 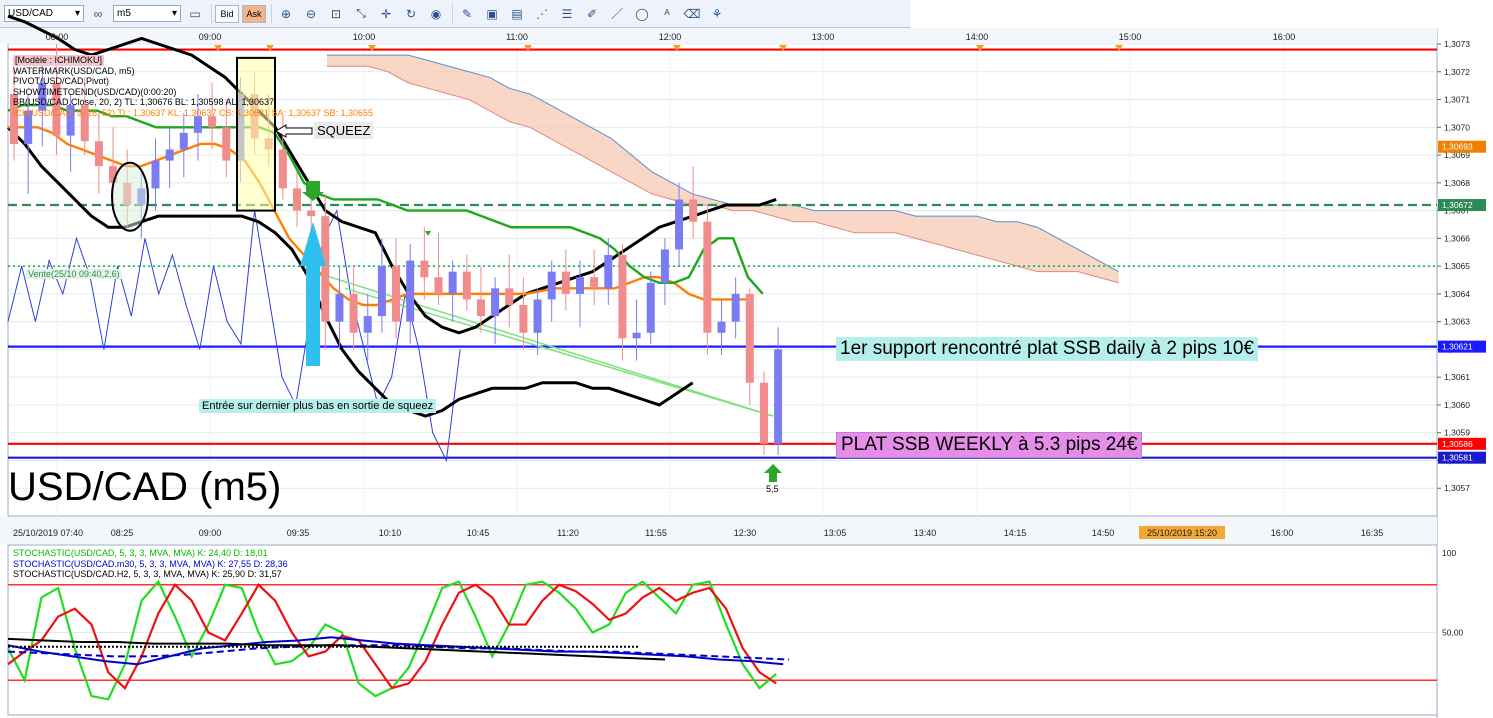 I want to click on image-icon: ▣, so click(x=492, y=14).